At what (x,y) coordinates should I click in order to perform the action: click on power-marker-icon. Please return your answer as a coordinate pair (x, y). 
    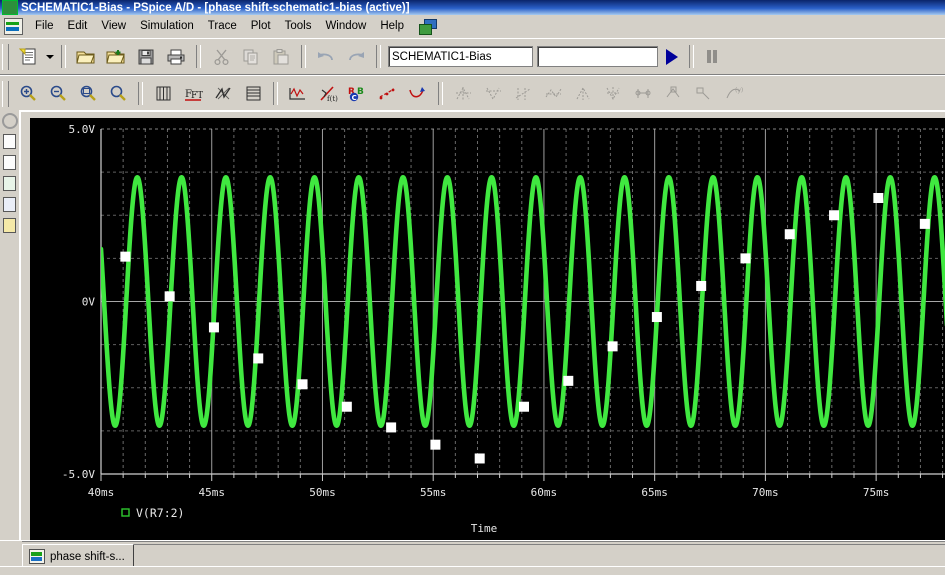
    Looking at the image, I should click on (418, 94).